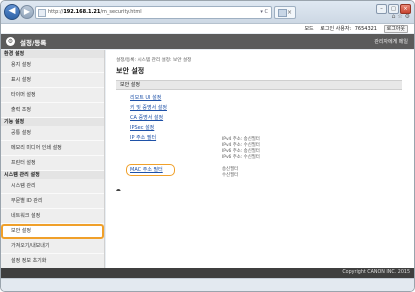 This screenshot has width=415, height=292. Describe the element at coordinates (207, 273) in the screenshot. I see `footer: Copyright CANON INC. 2015` at that location.